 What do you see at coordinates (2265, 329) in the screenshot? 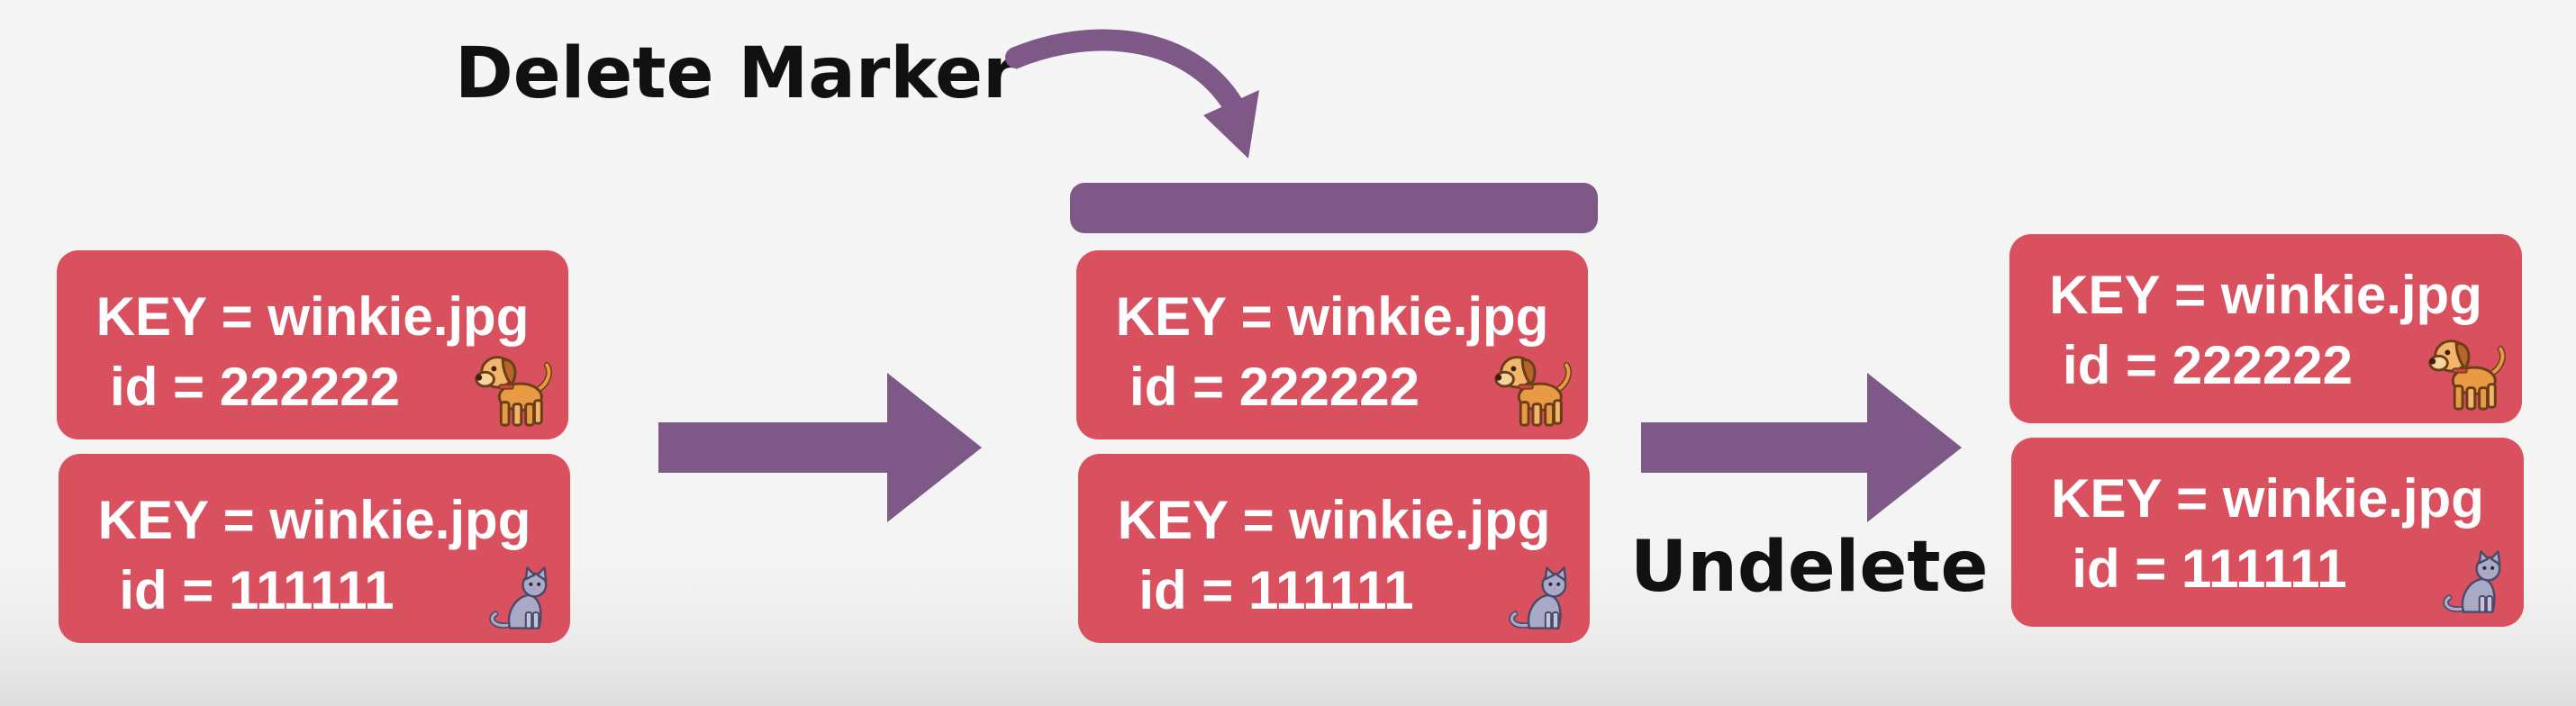
I see `version-card-222222-stage-3: KEY = winkie.jpg id = 222222` at bounding box center [2265, 329].